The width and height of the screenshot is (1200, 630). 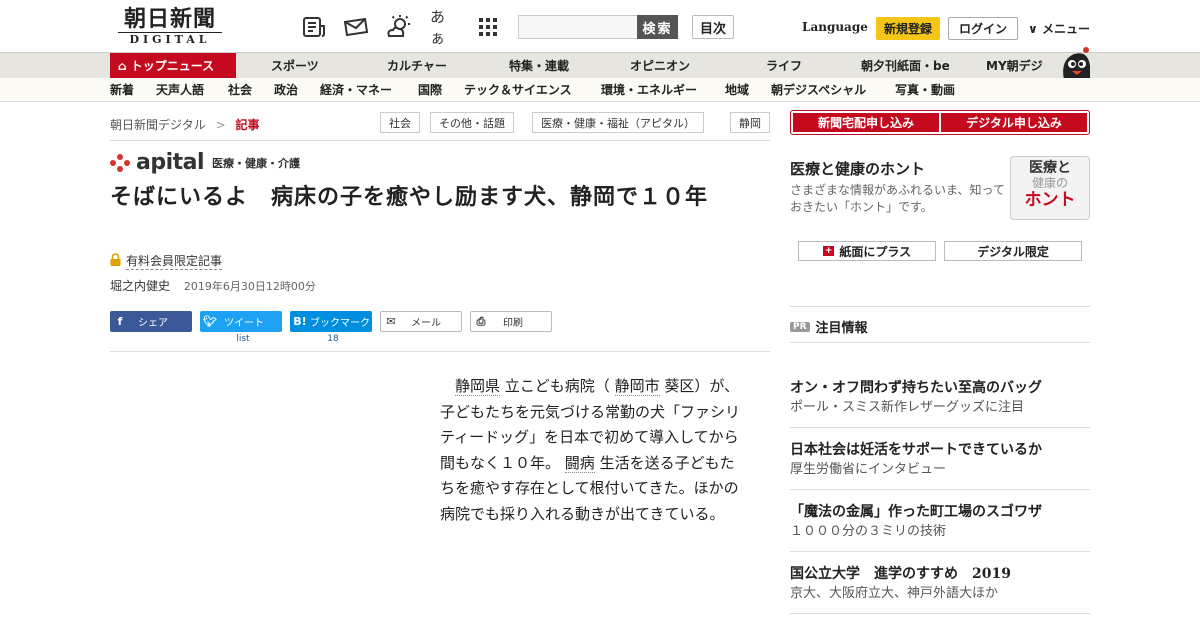 I want to click on subnav-item-politics: 政治, so click(x=286, y=90).